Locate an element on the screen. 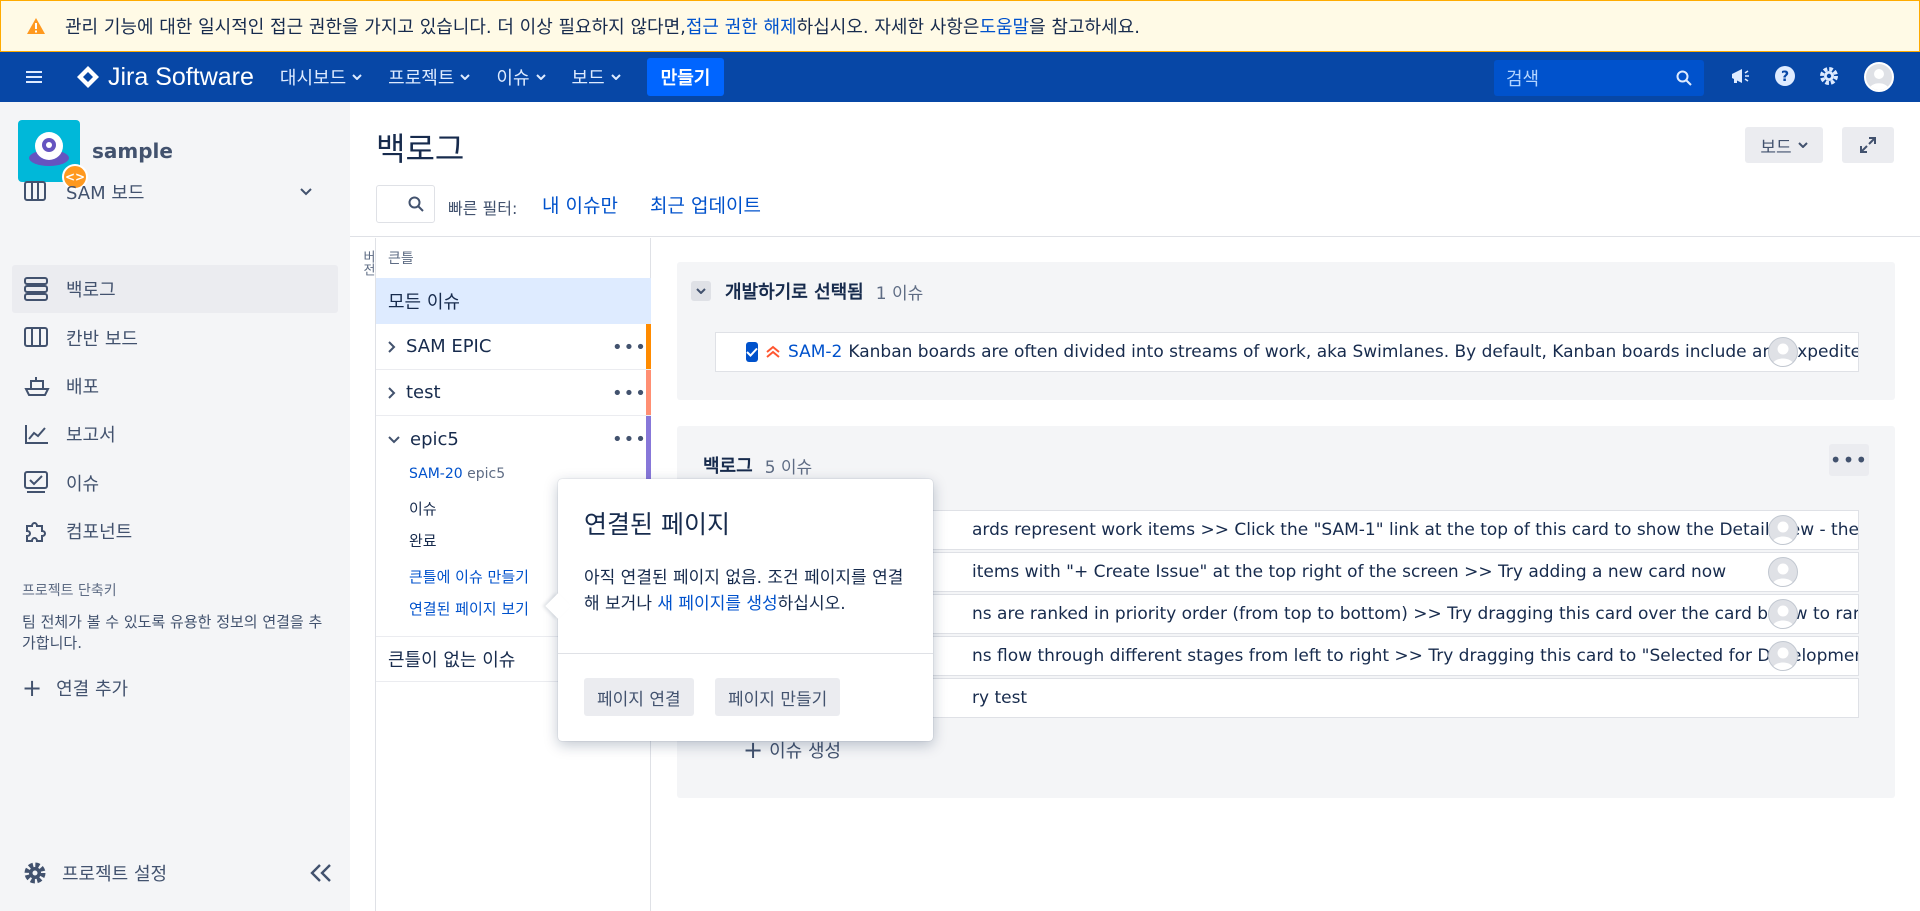 The height and width of the screenshot is (911, 1920). versions-tab: 버전 is located at coordinates (364, 574).